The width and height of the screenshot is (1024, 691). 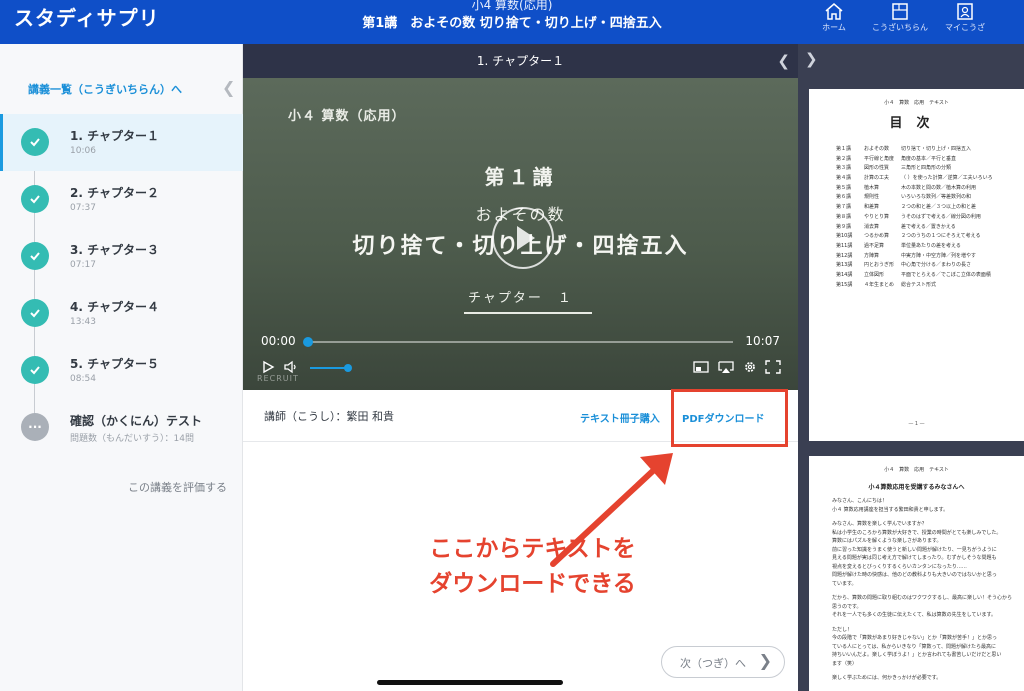 I want to click on volume-icon, so click(x=291, y=367).